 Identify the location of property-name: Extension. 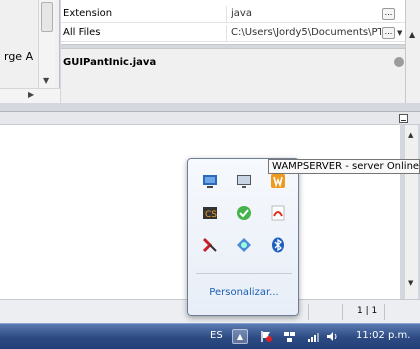
(88, 13).